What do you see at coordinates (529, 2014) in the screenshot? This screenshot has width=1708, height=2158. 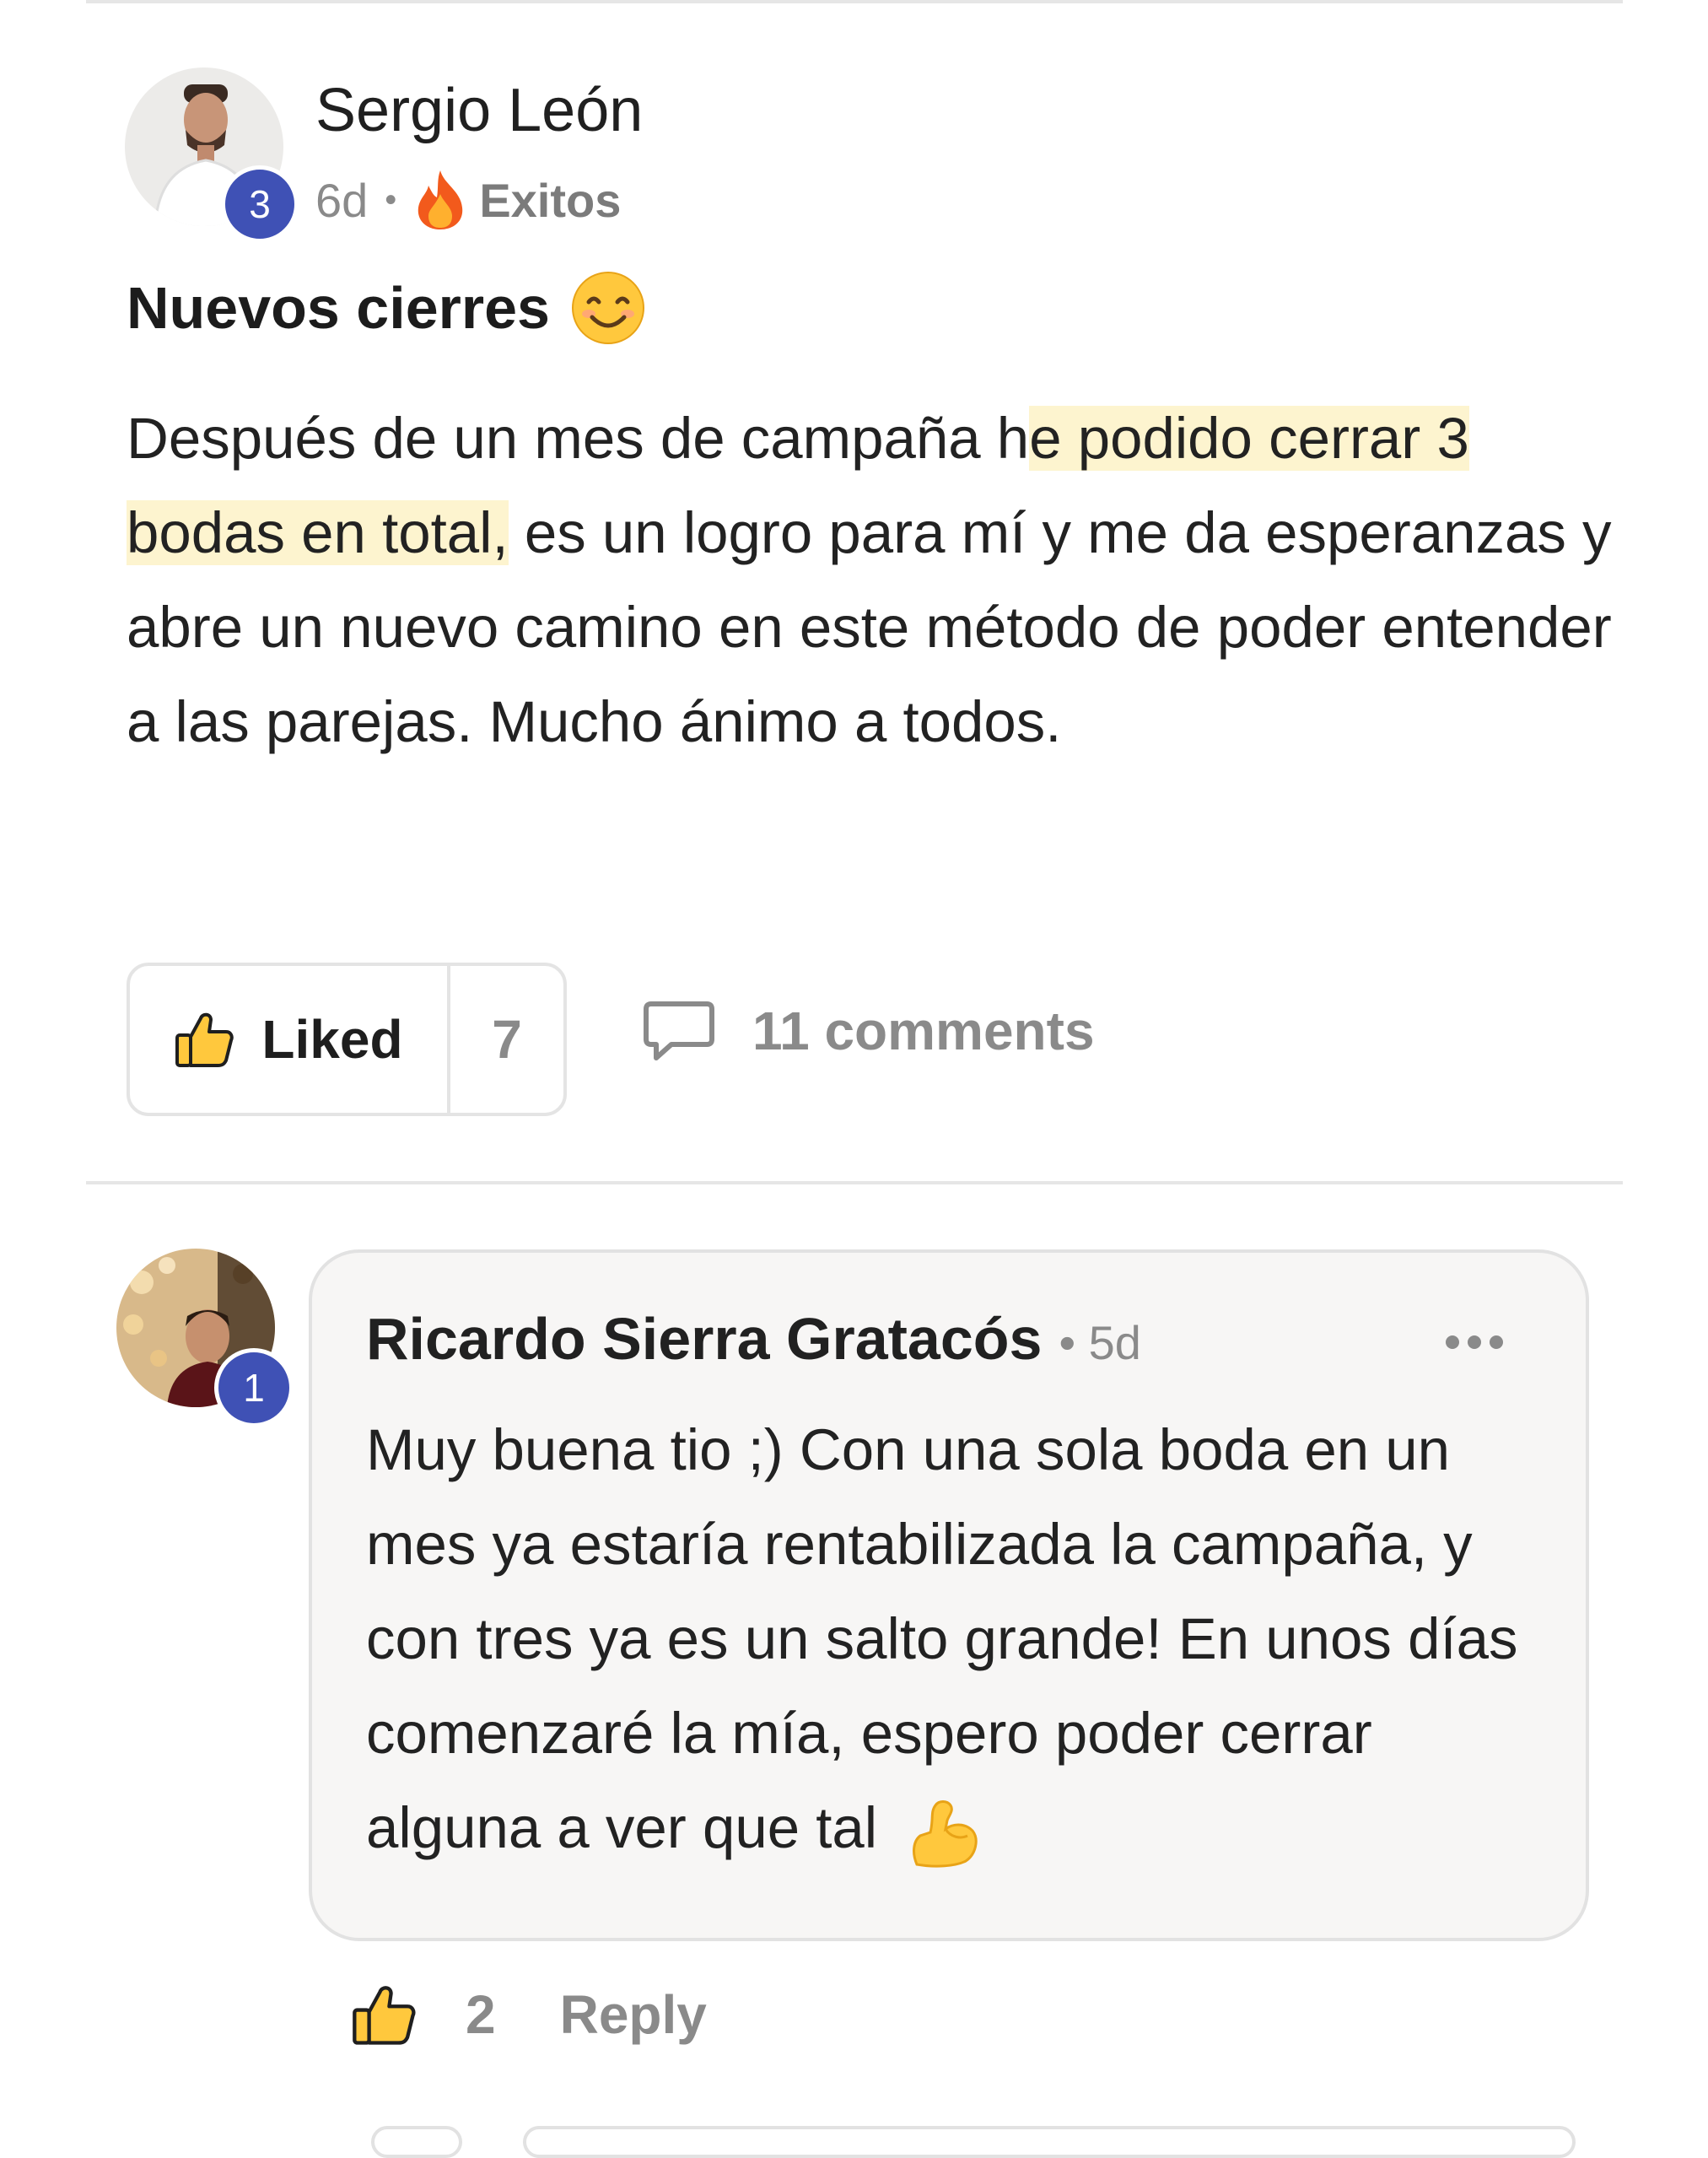 I see `comment-actions: 2 Reply` at bounding box center [529, 2014].